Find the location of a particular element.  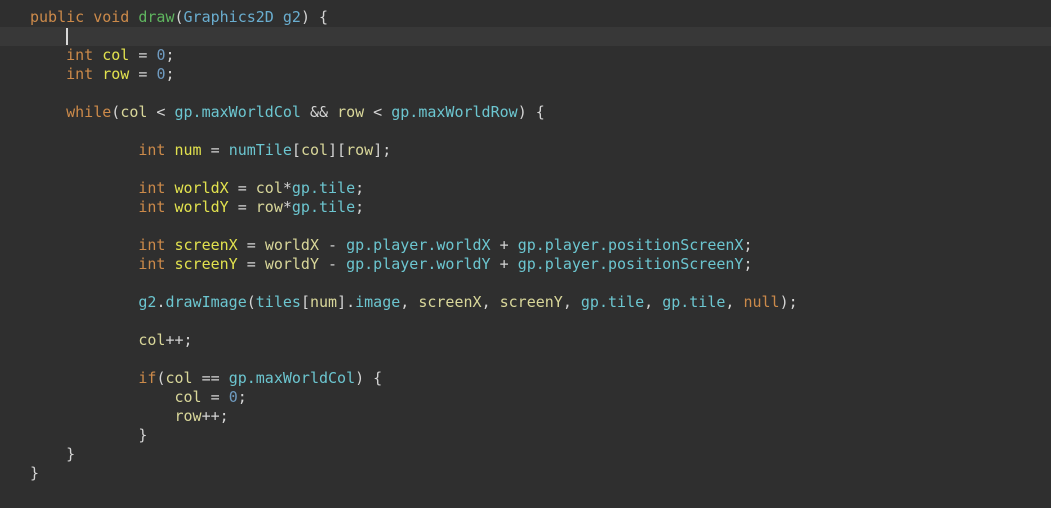

code-token: image is located at coordinates (378, 302).